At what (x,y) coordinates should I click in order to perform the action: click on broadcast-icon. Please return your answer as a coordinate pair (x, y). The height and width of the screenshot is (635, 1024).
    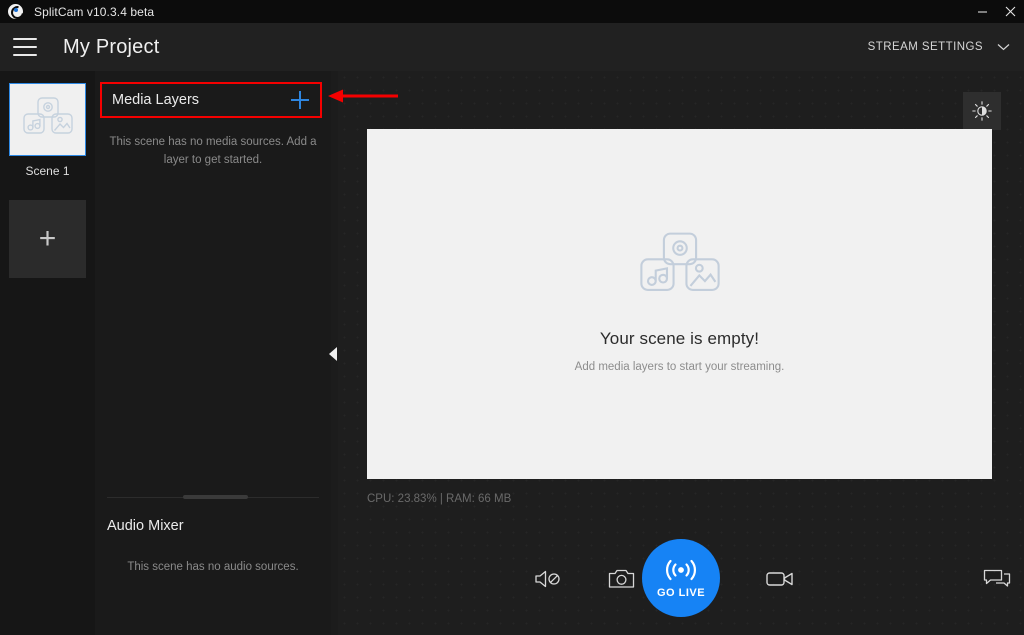
    Looking at the image, I should click on (681, 569).